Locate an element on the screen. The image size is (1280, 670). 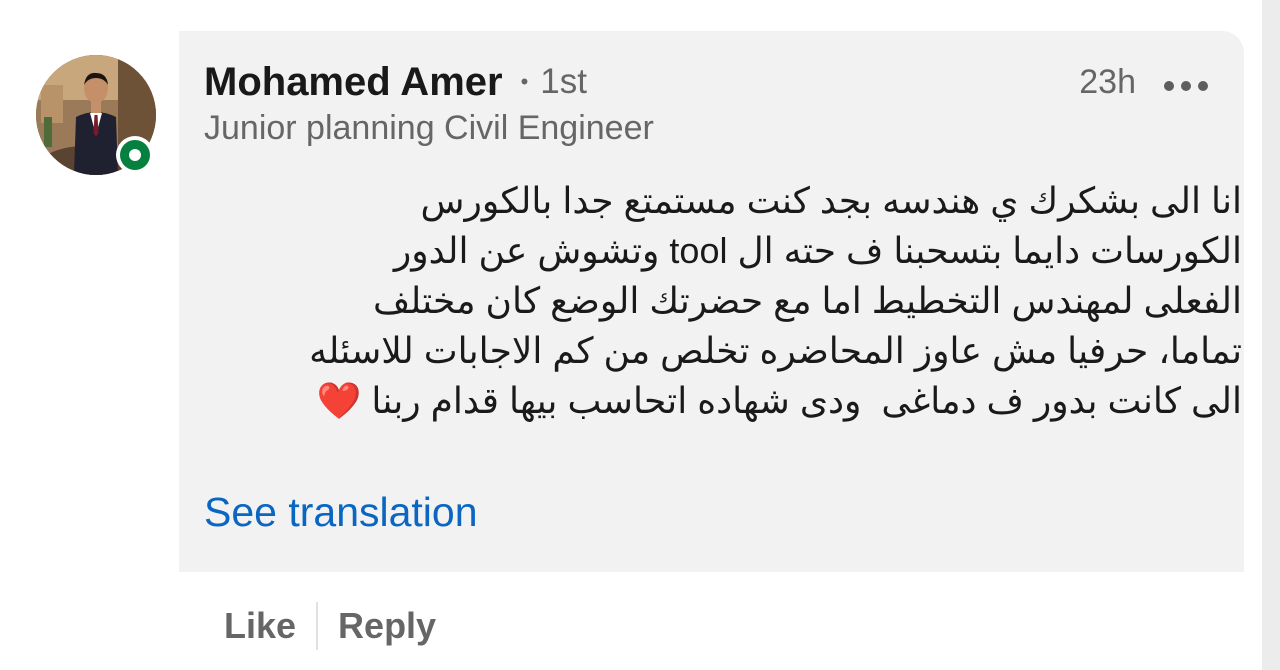
author-name: Mohamed Amer is located at coordinates (353, 82).